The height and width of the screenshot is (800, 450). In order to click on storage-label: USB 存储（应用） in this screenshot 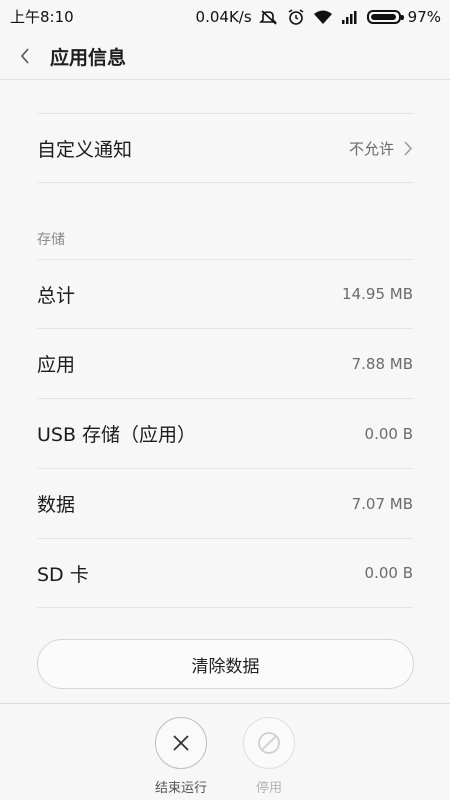, I will do `click(117, 435)`.